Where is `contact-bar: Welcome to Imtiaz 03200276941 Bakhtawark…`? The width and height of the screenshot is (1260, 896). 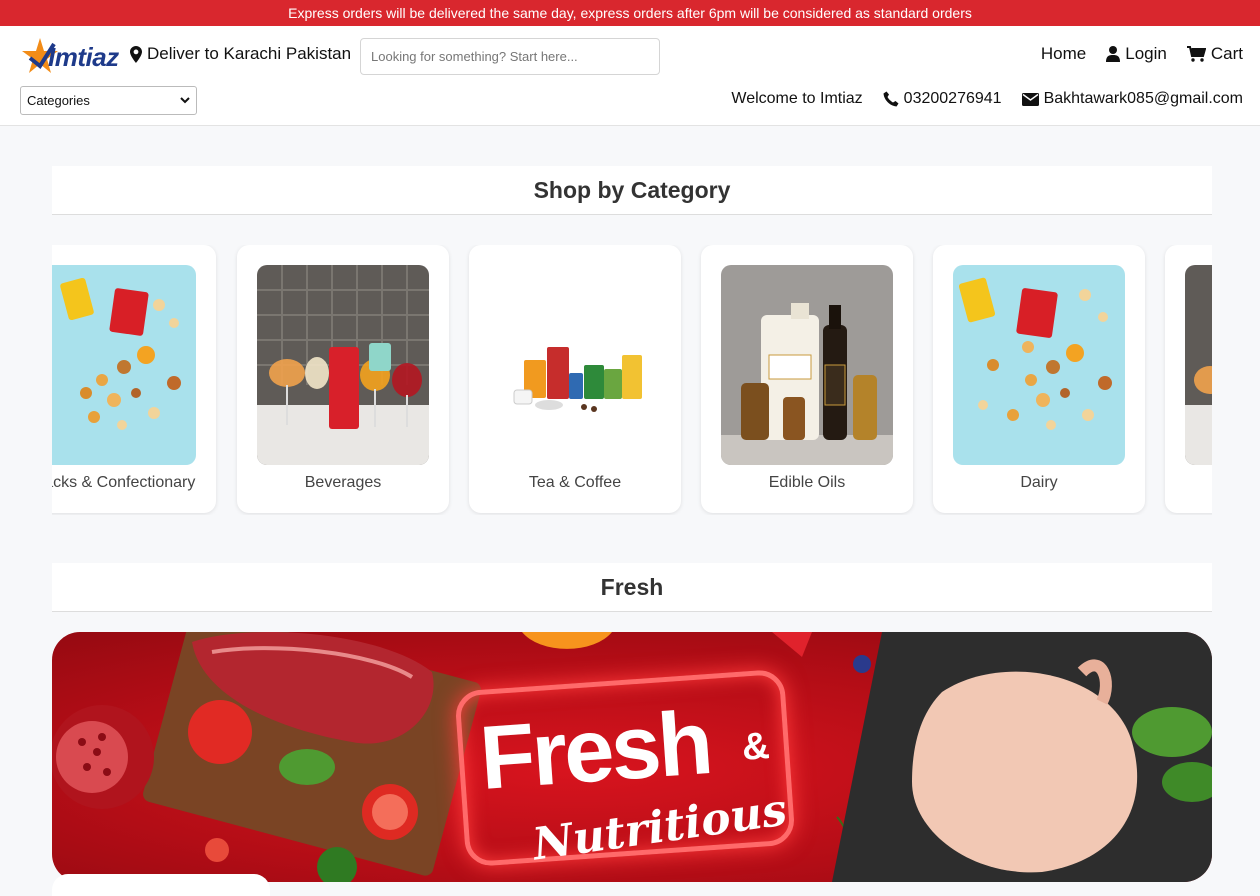 contact-bar: Welcome to Imtiaz 03200276941 Bakhtawark… is located at coordinates (987, 99).